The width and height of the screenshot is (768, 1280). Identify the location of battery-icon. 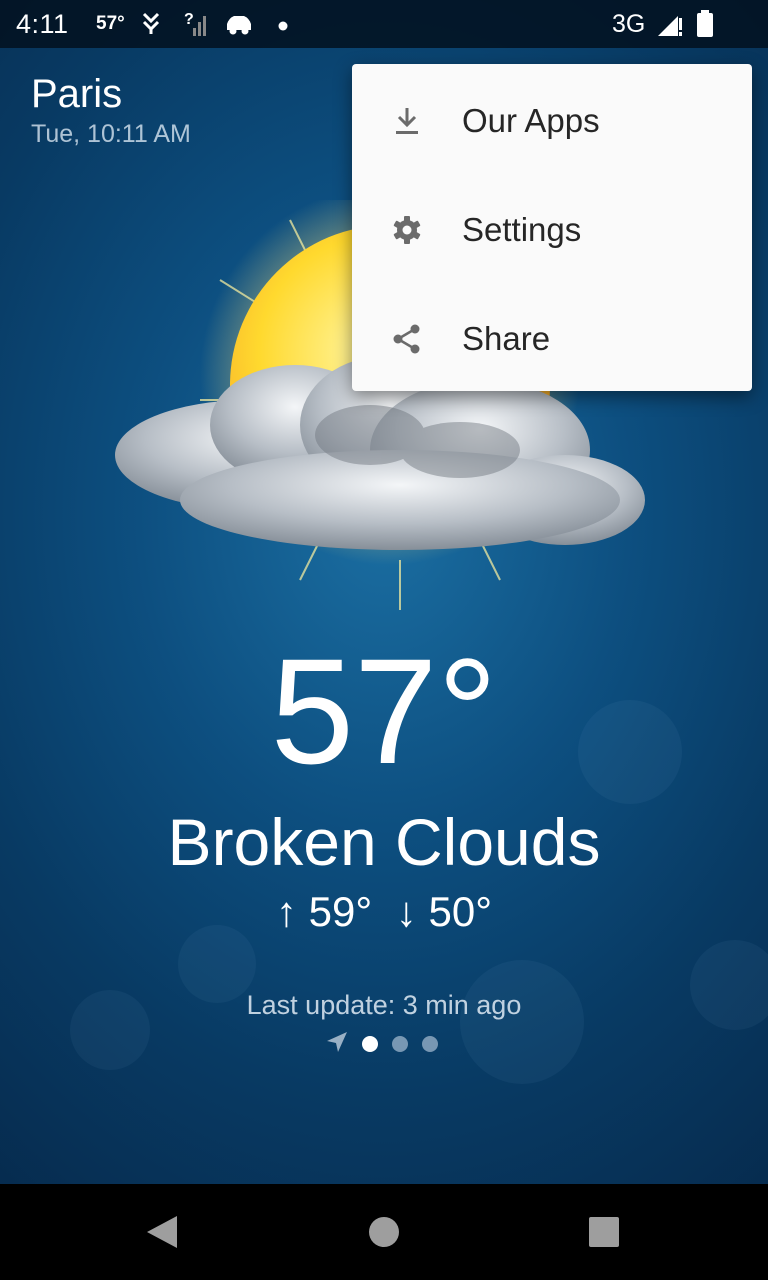
(705, 26).